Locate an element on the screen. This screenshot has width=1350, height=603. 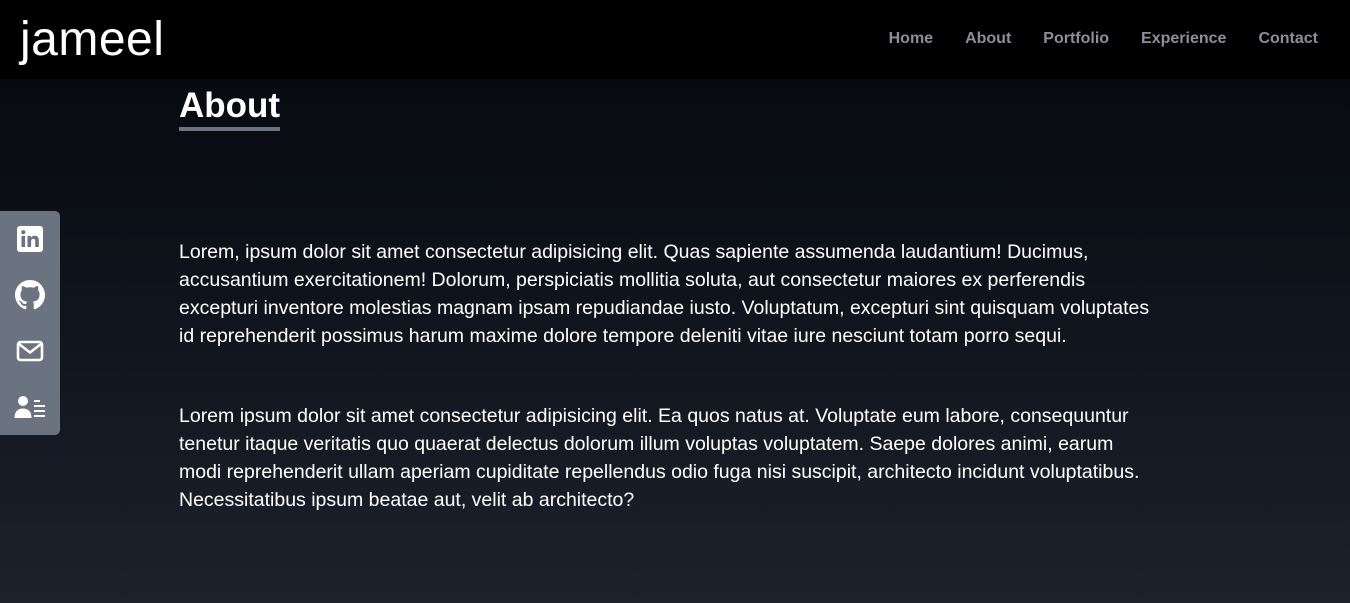
resume-link is located at coordinates (30, 407).